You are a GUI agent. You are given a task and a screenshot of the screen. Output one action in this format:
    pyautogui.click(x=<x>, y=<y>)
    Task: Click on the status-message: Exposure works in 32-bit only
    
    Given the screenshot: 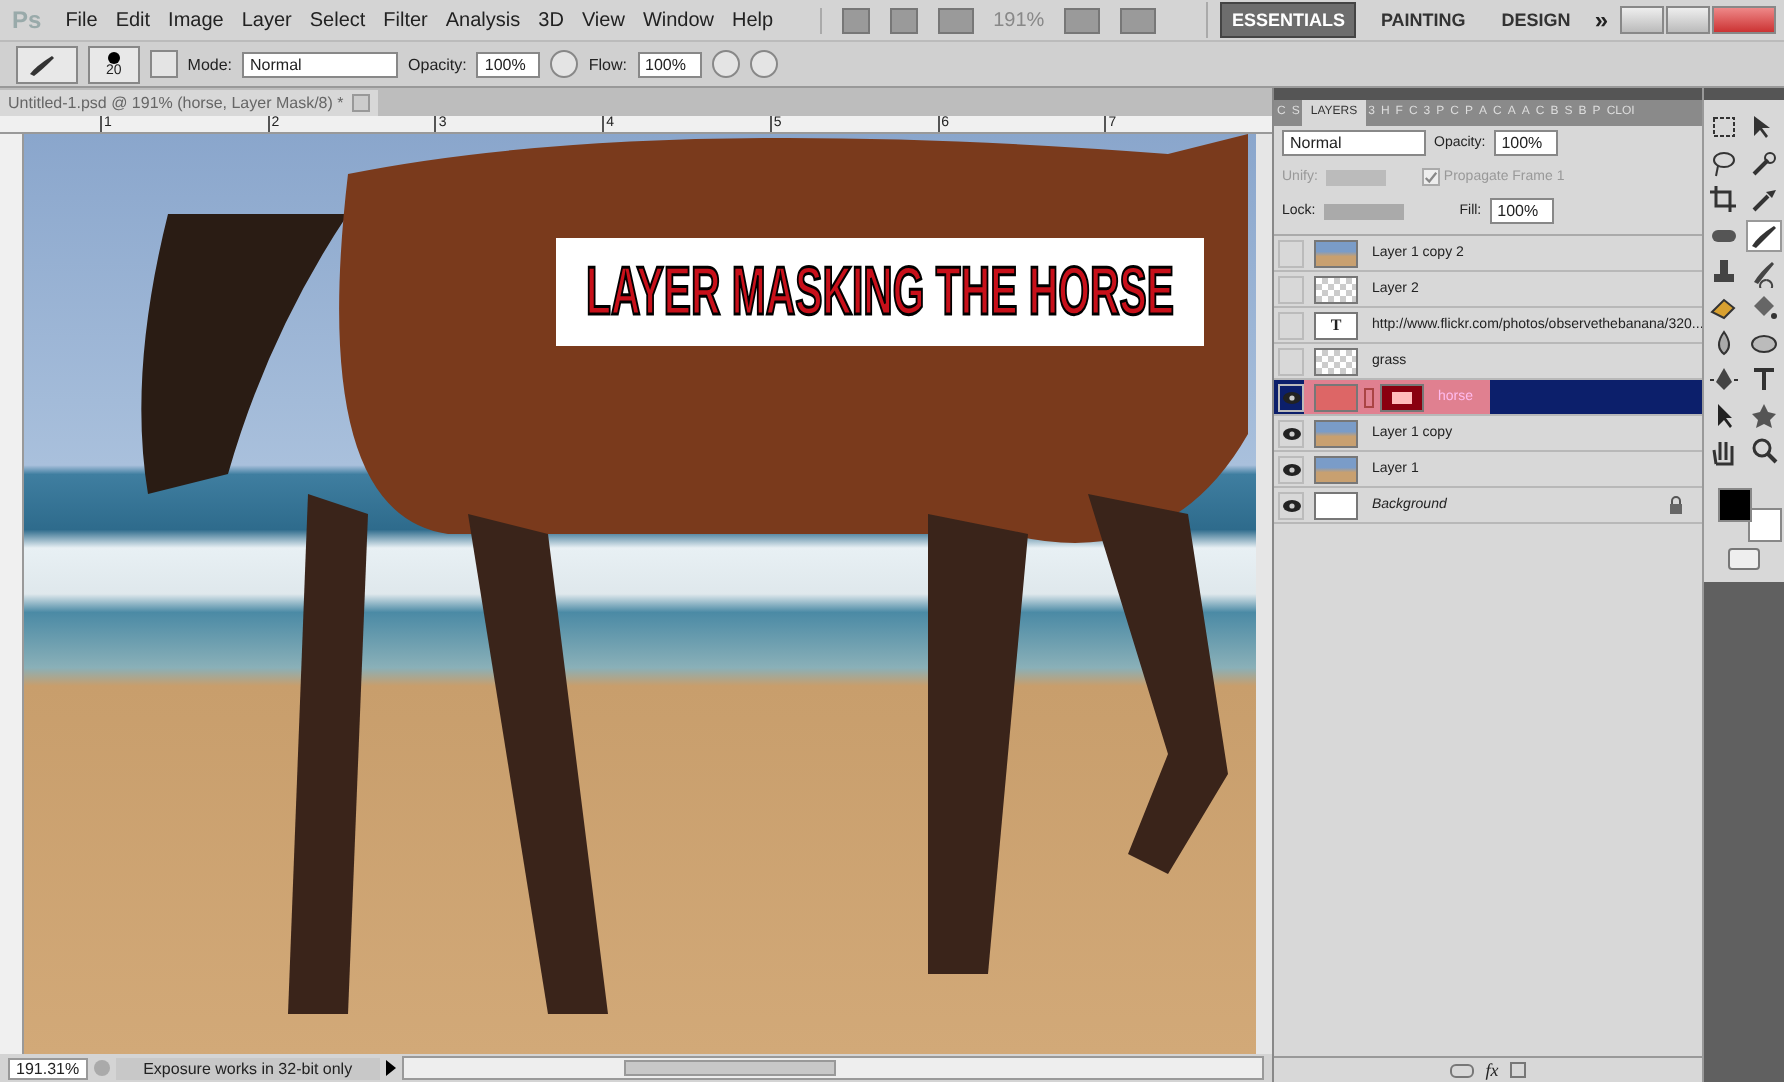 What is the action you would take?
    pyautogui.click(x=248, y=1068)
    